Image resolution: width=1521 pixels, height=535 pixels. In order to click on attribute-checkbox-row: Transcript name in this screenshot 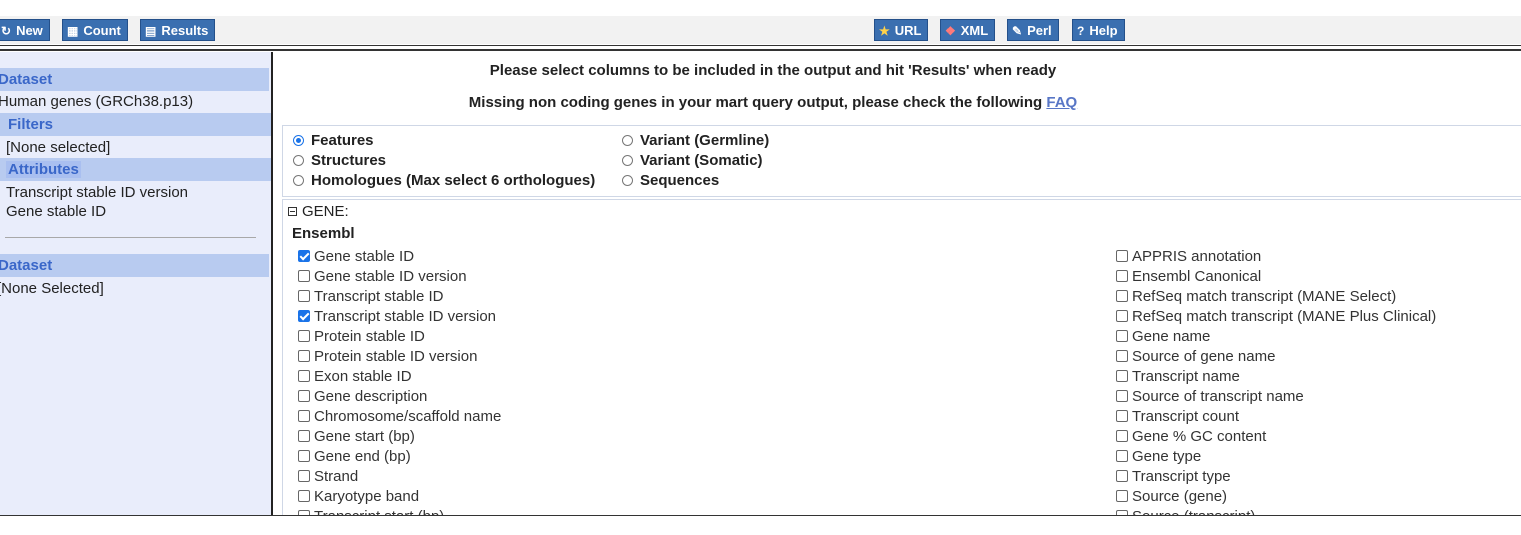, I will do `click(1276, 377)`.